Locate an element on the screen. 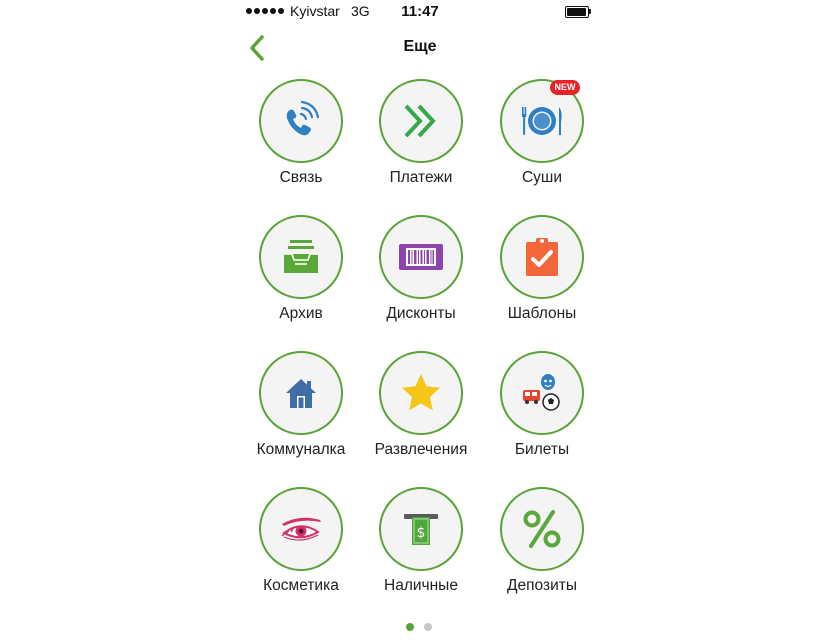 The width and height of the screenshot is (840, 640). star-icon is located at coordinates (421, 392).